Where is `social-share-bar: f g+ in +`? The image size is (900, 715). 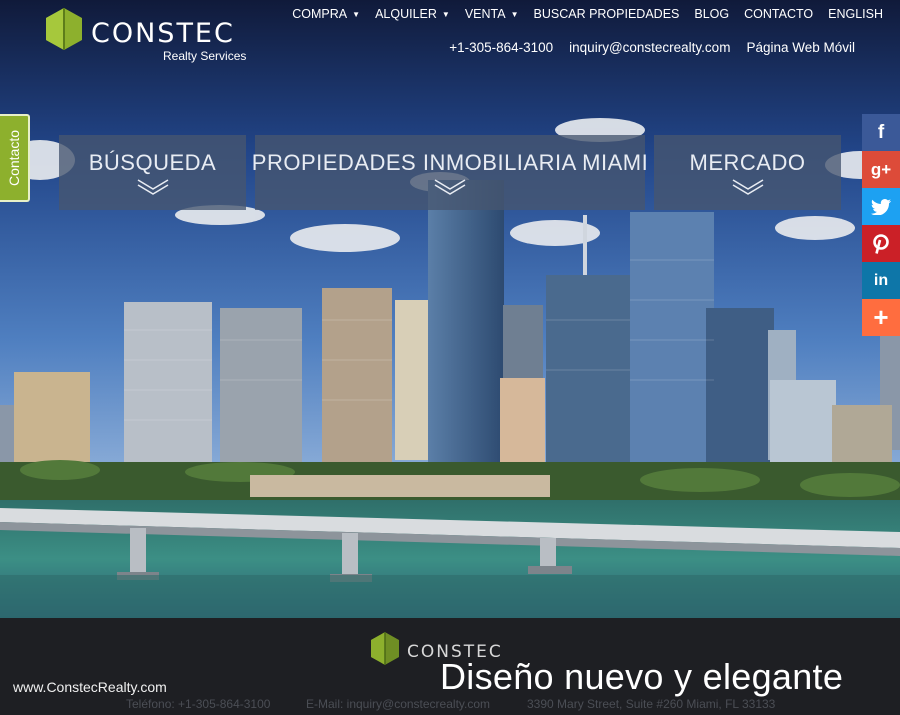
social-share-bar: f g+ in + is located at coordinates (881, 225).